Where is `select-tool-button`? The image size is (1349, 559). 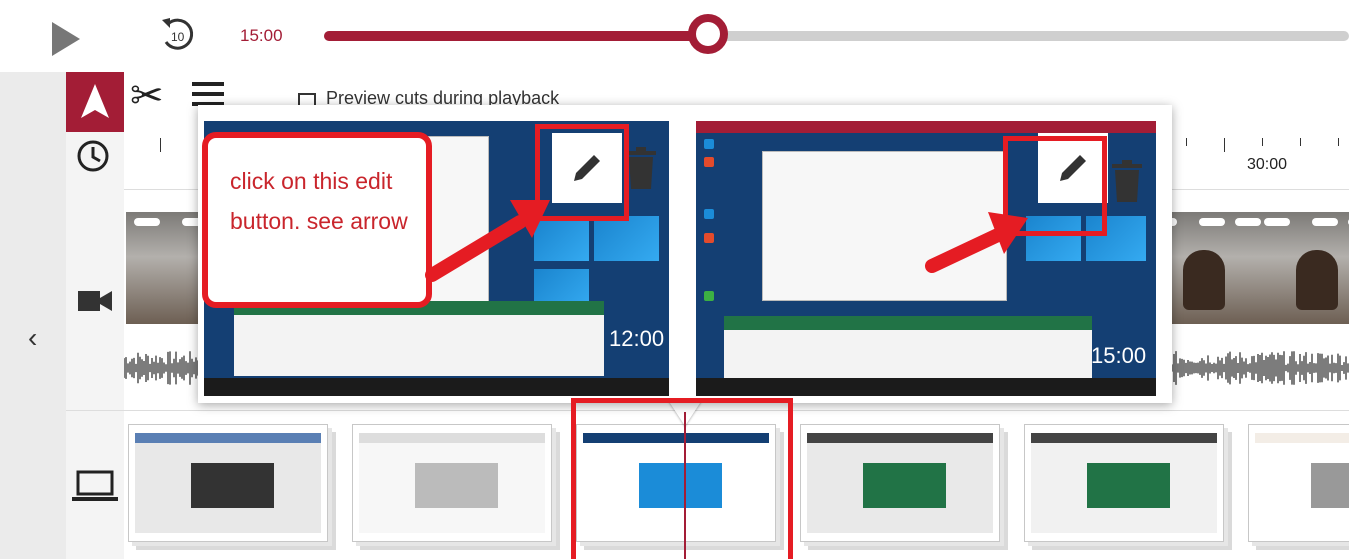 select-tool-button is located at coordinates (95, 102).